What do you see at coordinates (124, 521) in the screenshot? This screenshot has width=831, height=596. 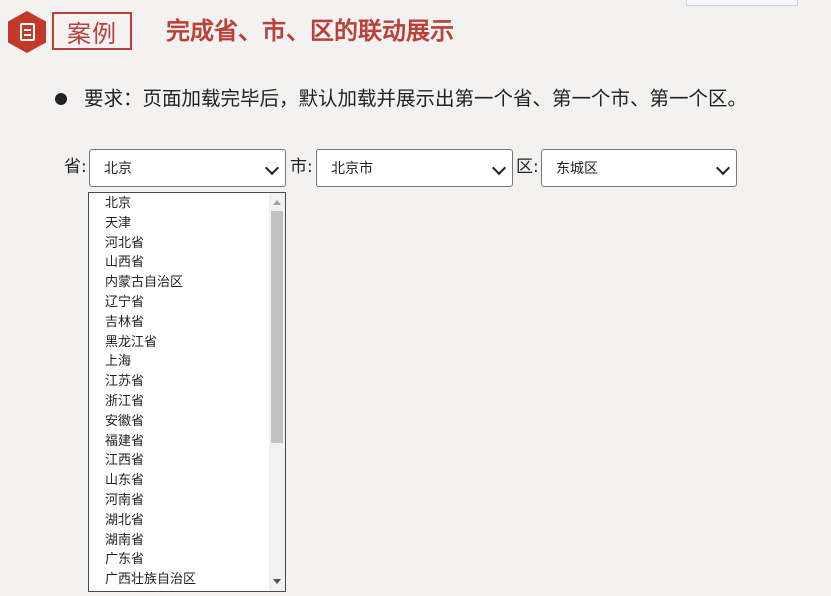 I see `province-option: 湖北省` at bounding box center [124, 521].